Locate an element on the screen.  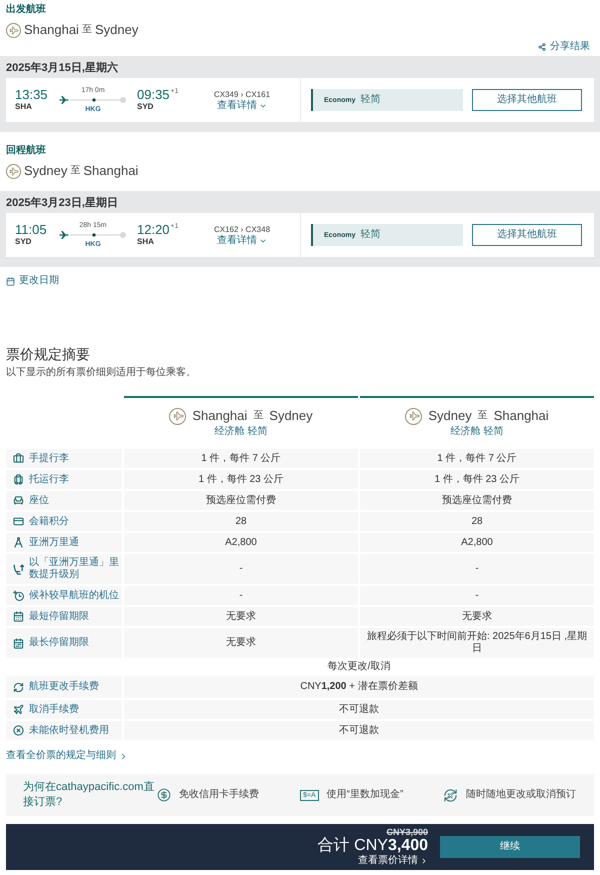
departure-code: SHA is located at coordinates (23, 107).